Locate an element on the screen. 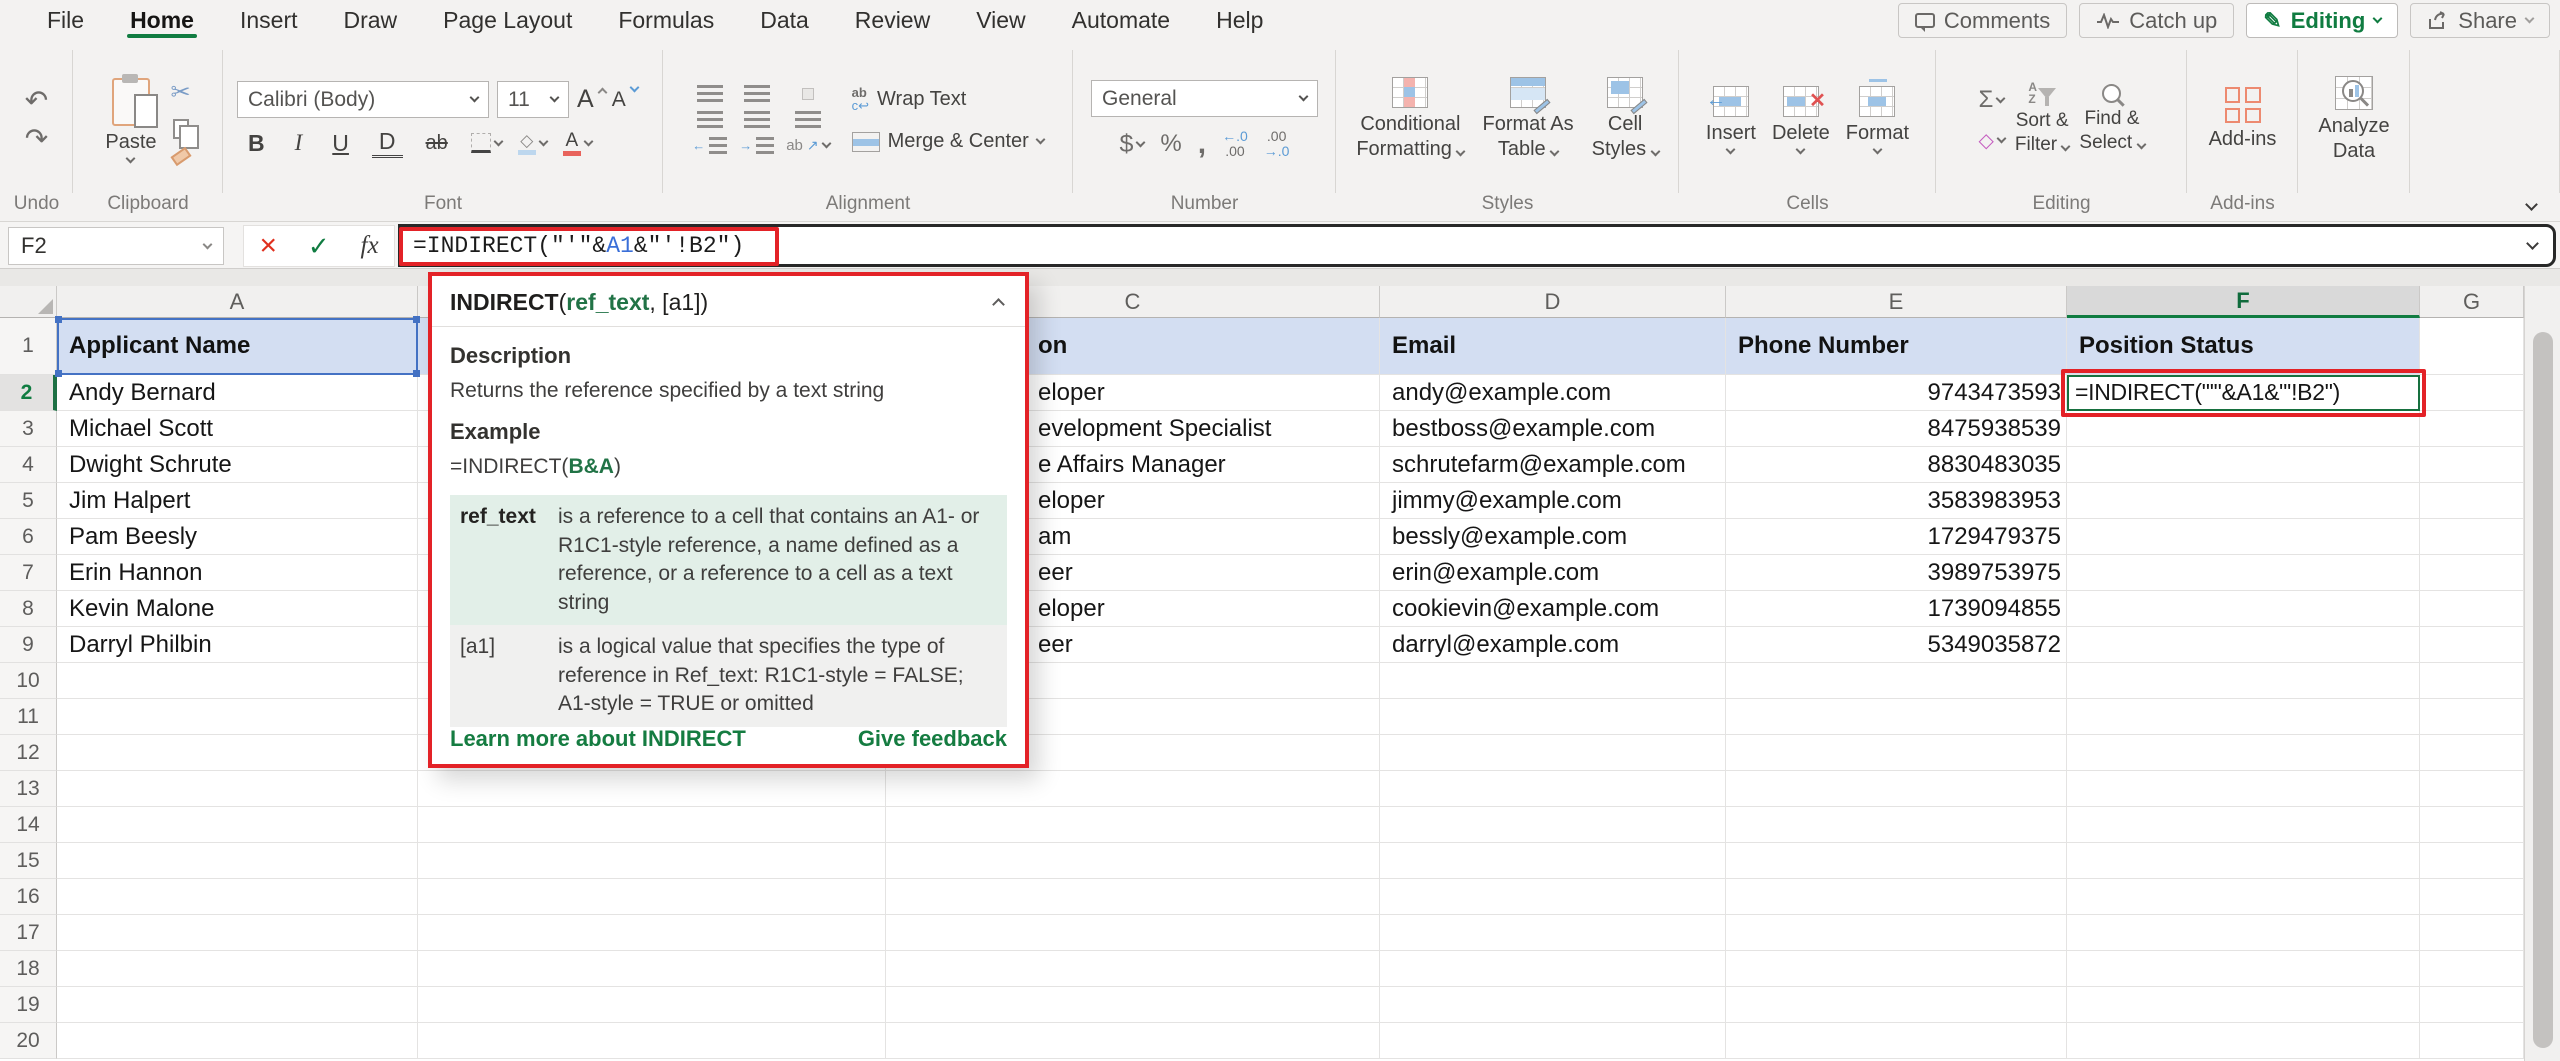 The width and height of the screenshot is (2560, 1061). cell-C17 is located at coordinates (1133, 933).